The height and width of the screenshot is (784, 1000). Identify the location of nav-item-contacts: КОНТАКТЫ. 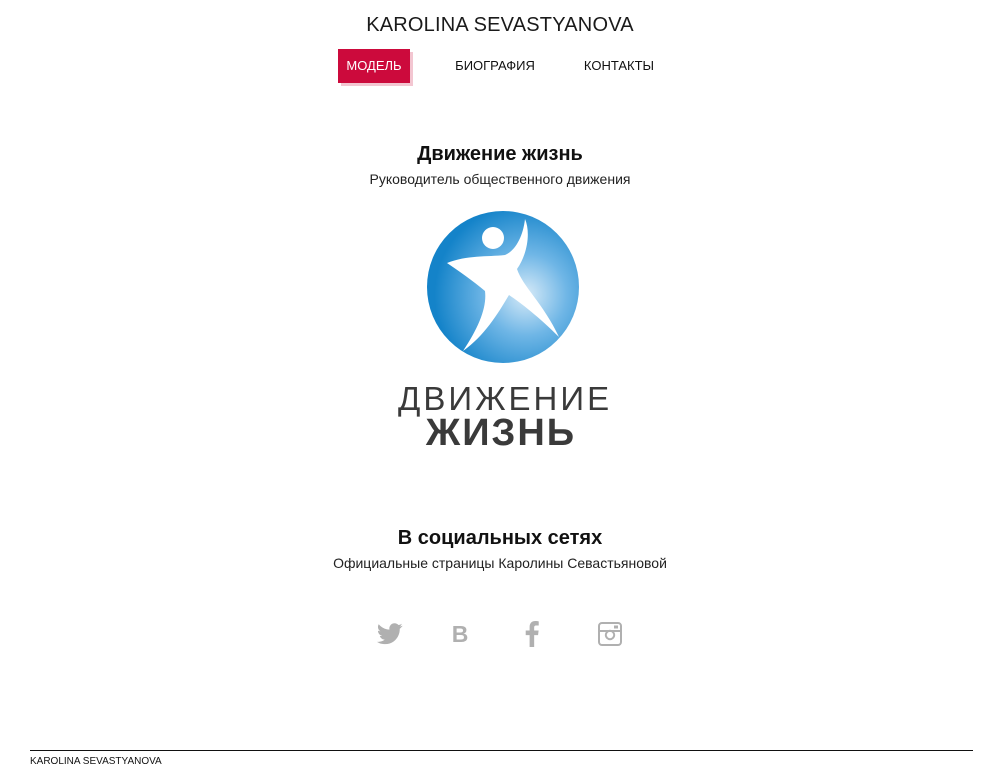
(619, 66).